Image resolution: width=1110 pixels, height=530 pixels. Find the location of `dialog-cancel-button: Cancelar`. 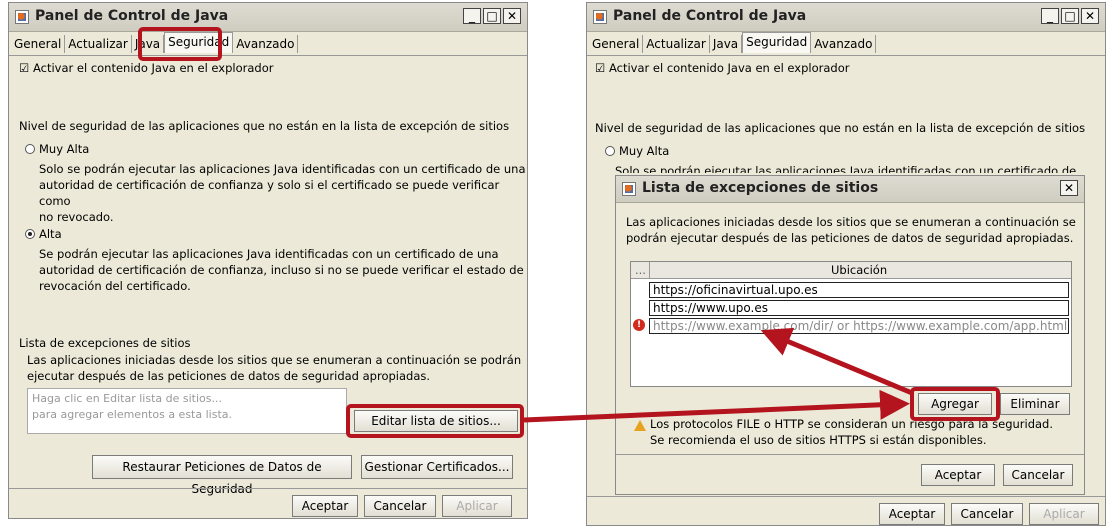

dialog-cancel-button: Cancelar is located at coordinates (1038, 475).